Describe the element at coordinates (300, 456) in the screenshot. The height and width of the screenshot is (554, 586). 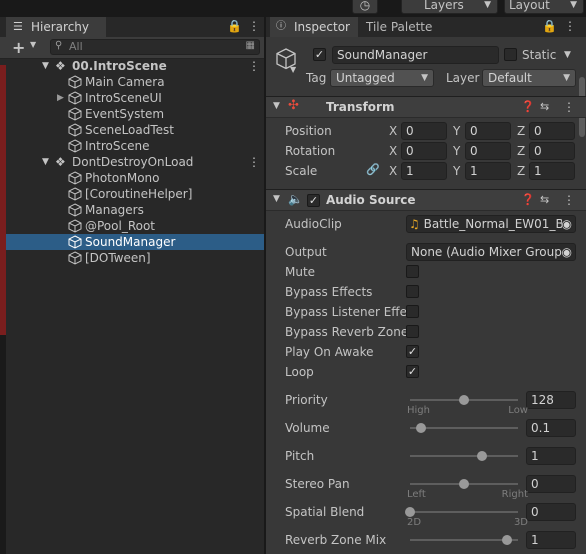
I see `slider-label: Pitch` at that location.